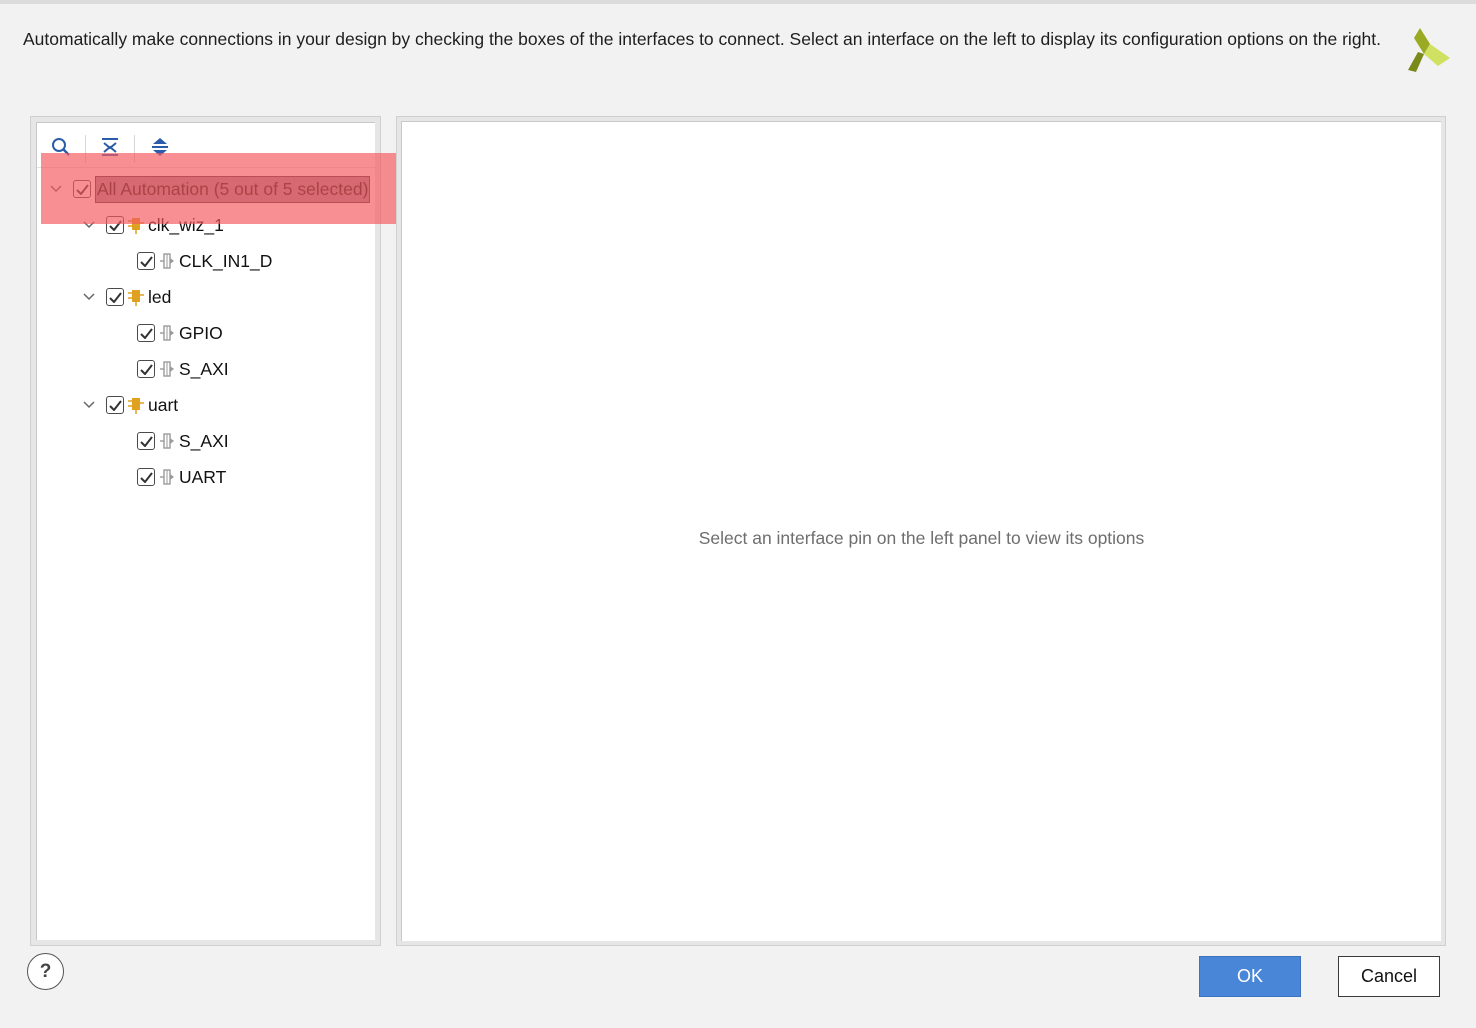 The image size is (1476, 1028). I want to click on tree-row-led-s-axi: S_AXI, so click(183, 369).